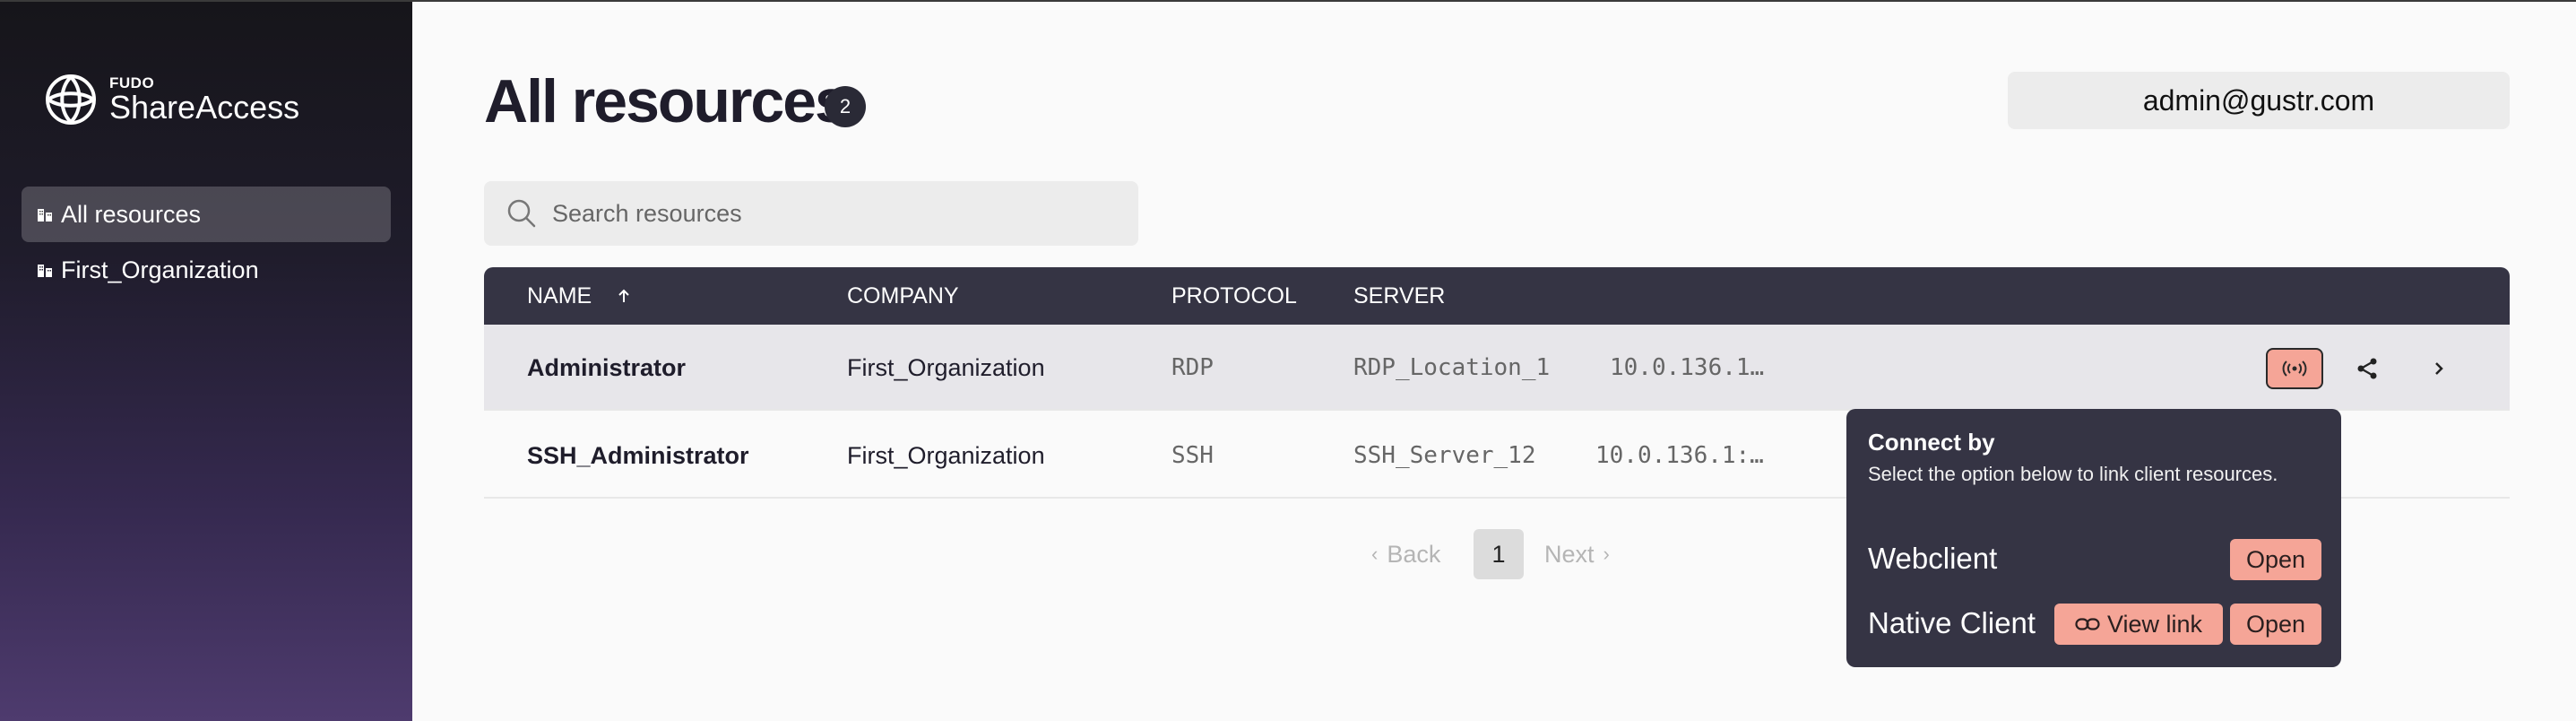 The image size is (2576, 721). Describe the element at coordinates (638, 455) in the screenshot. I see `resource-name: SSH_Administrator` at that location.